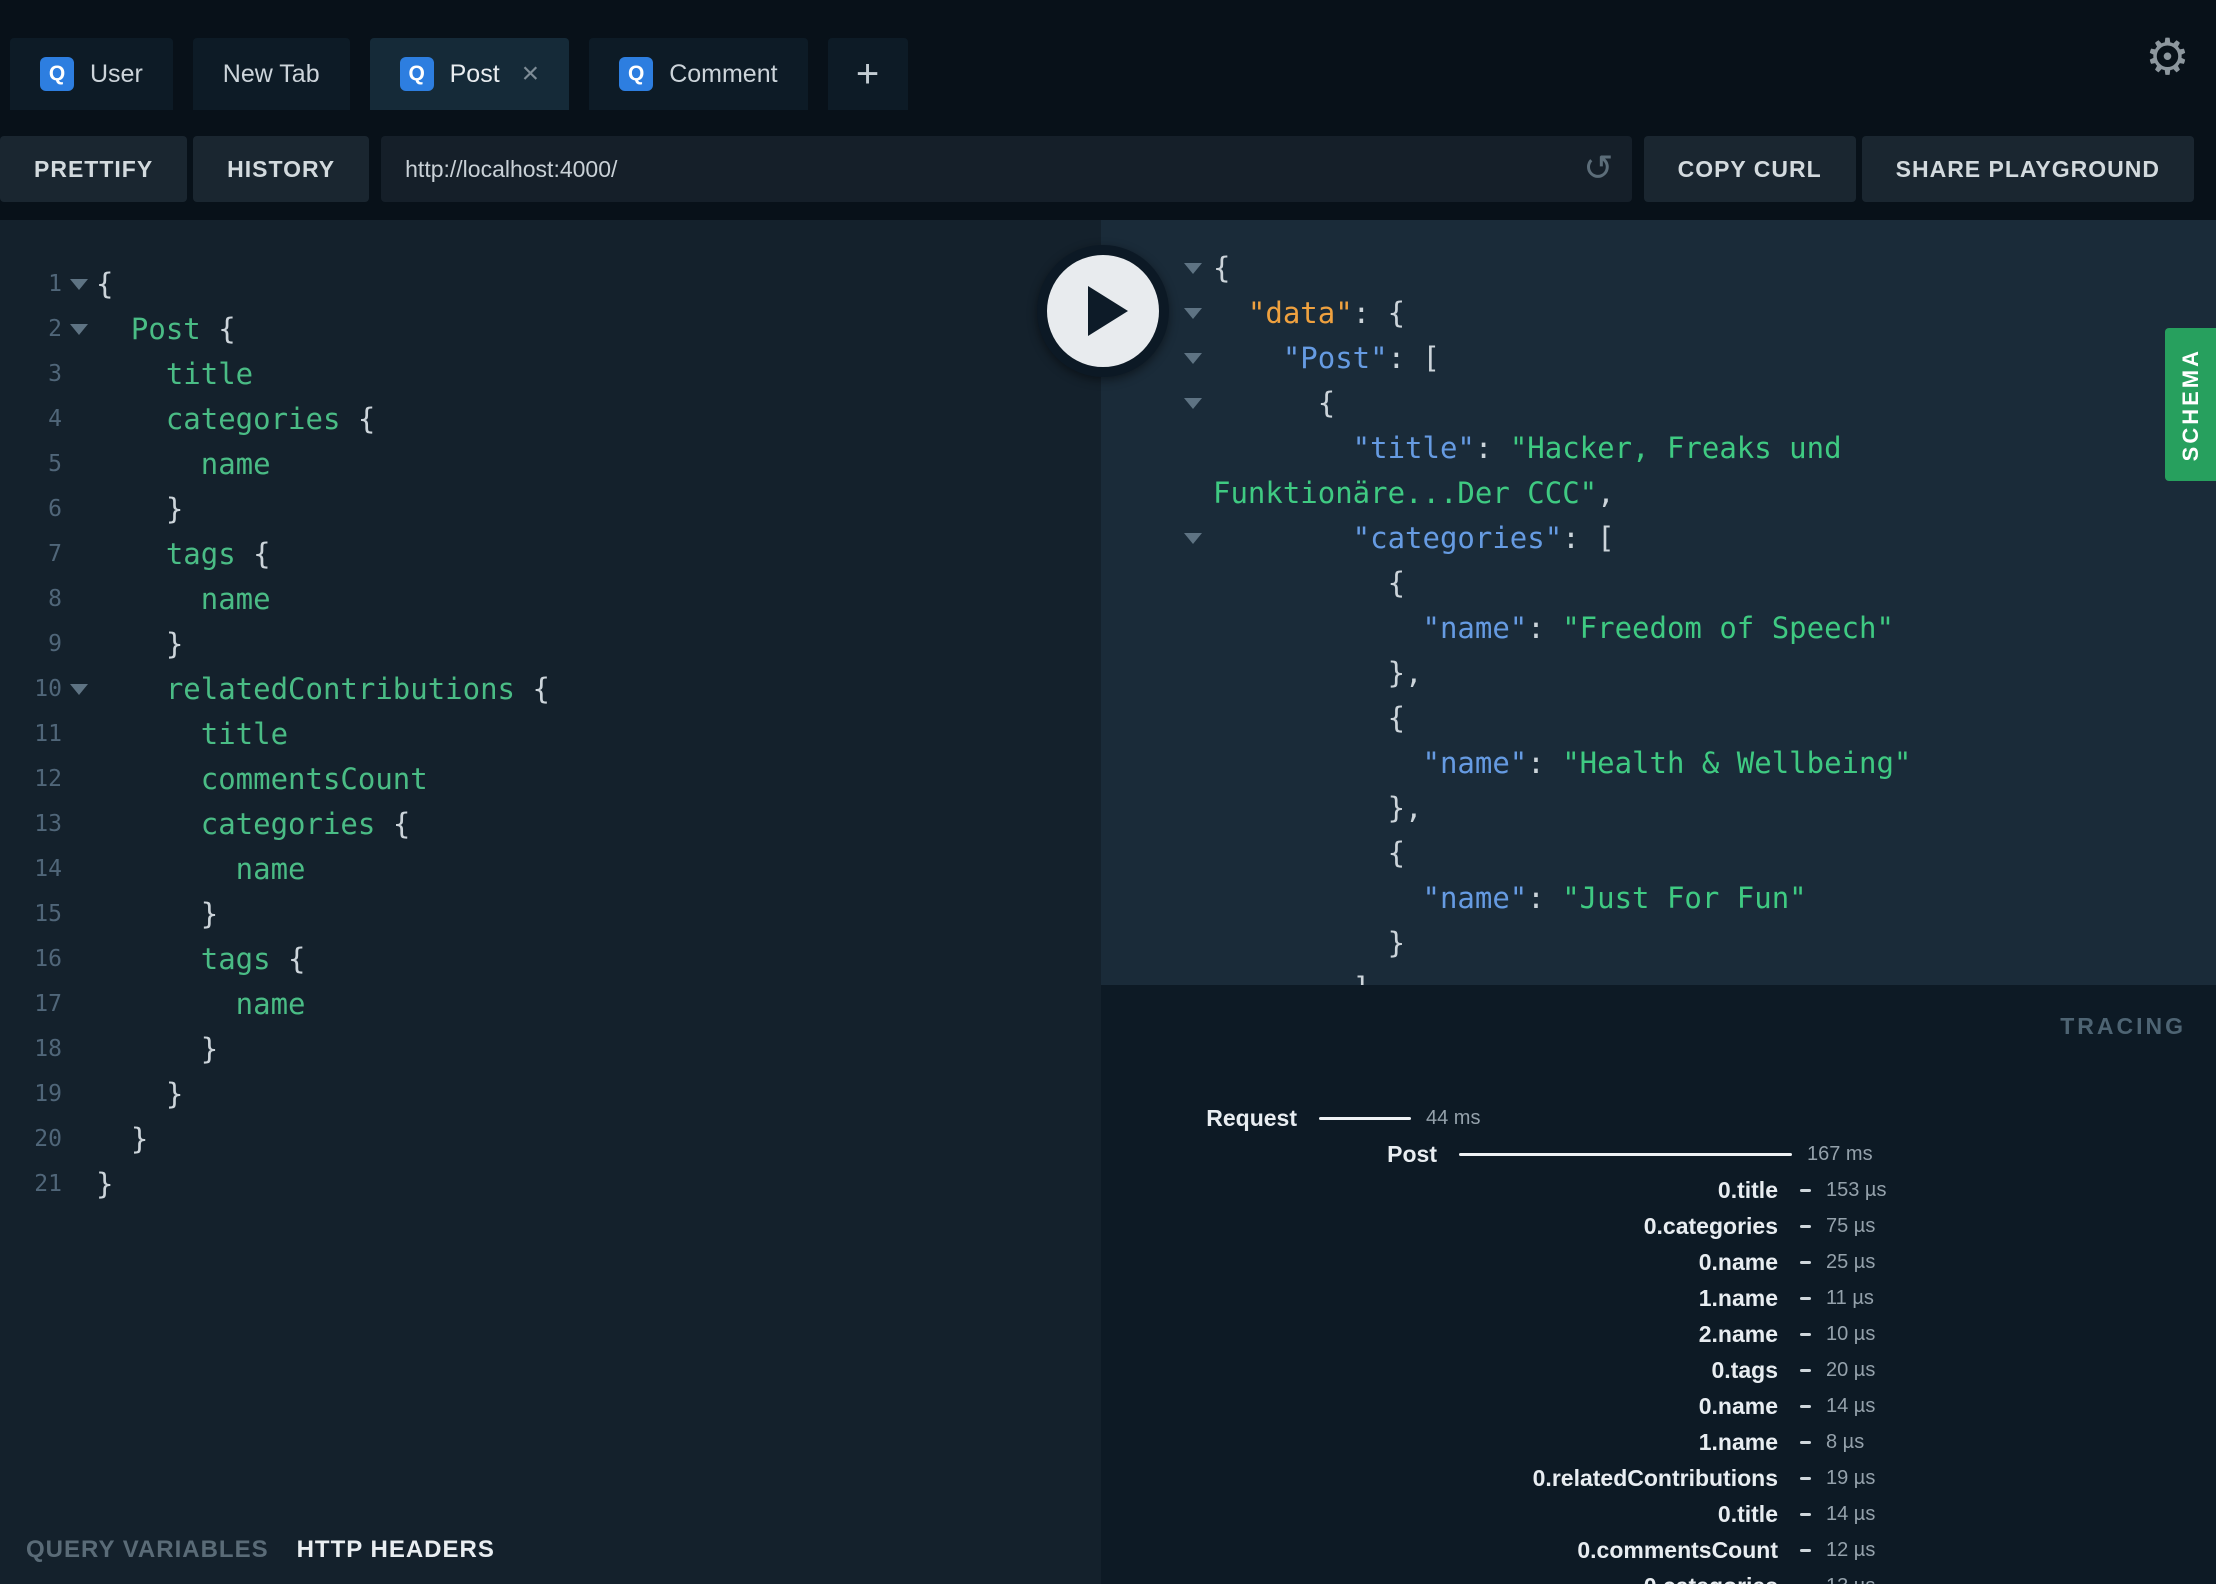  What do you see at coordinates (1658, 1334) in the screenshot?
I see `trace-row: 2.name 10 µs` at bounding box center [1658, 1334].